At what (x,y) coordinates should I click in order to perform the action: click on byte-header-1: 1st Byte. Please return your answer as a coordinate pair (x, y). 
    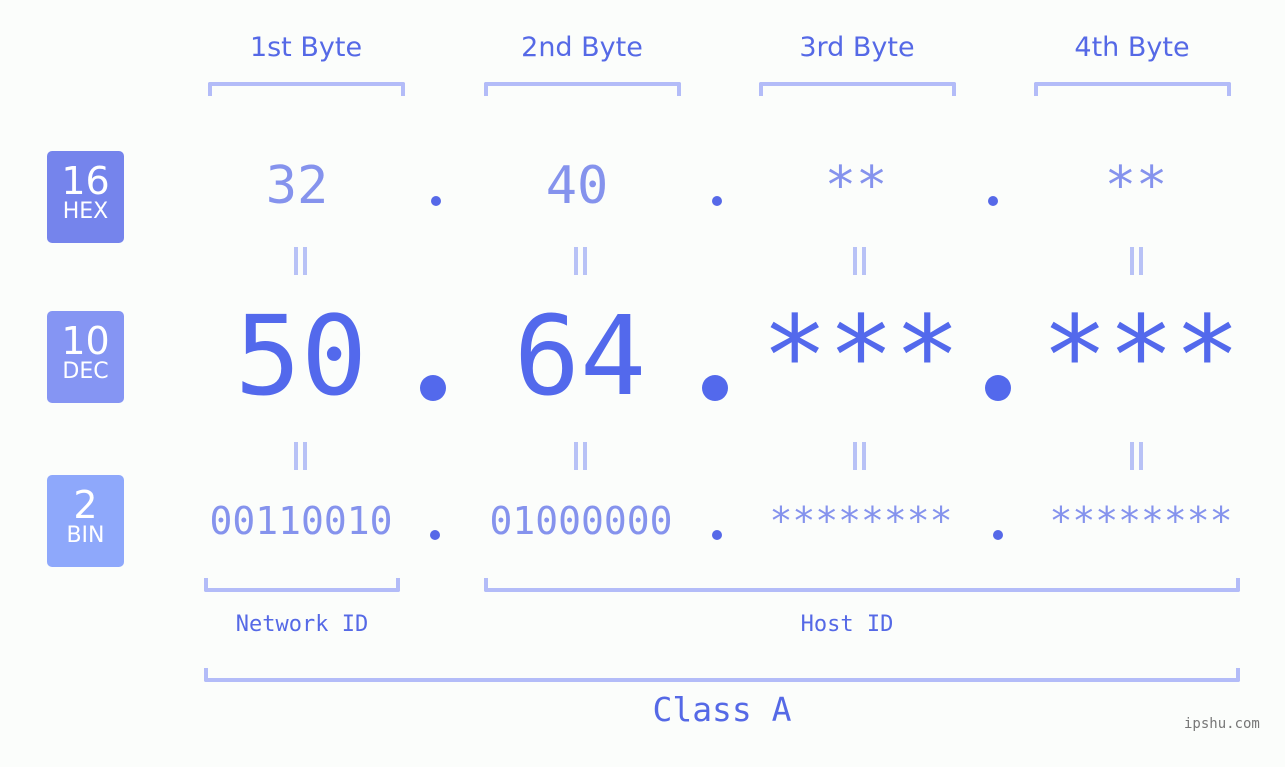
    Looking at the image, I should click on (306, 47).